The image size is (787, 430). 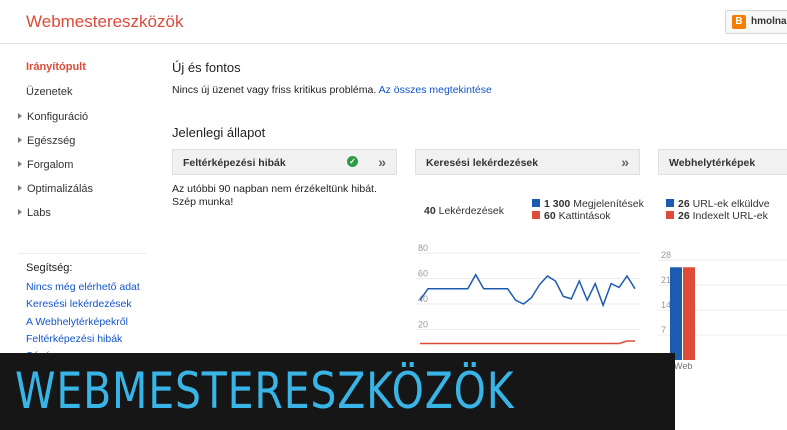 What do you see at coordinates (430, 211) in the screenshot?
I see `queries-total-value: 40` at bounding box center [430, 211].